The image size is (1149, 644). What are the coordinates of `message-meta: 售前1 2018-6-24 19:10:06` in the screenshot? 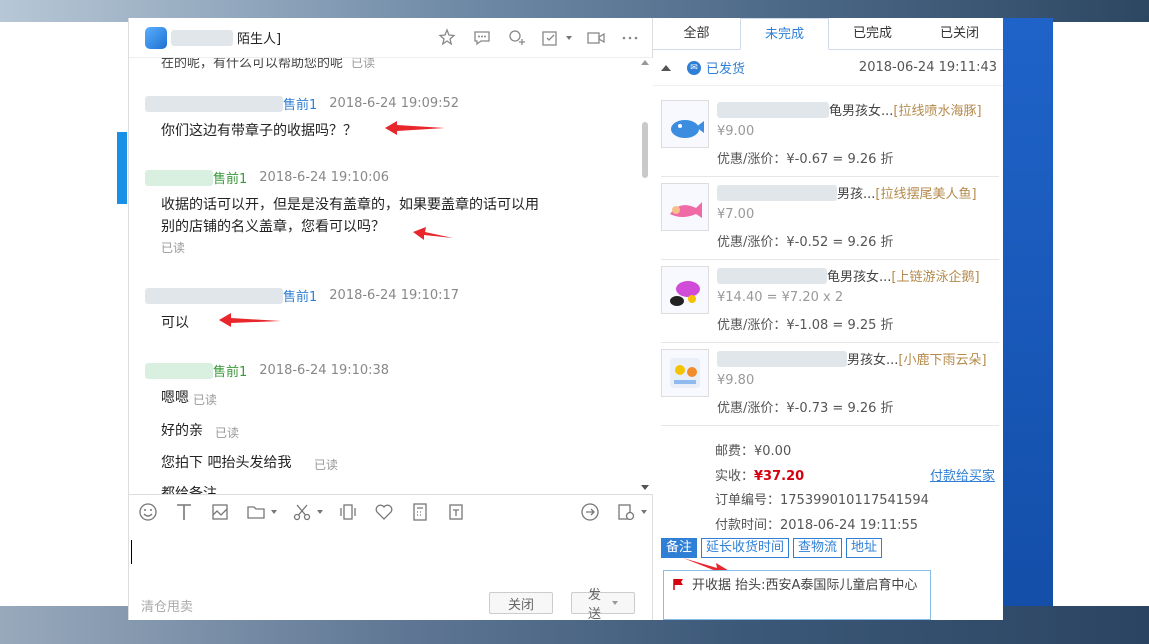 It's located at (267, 177).